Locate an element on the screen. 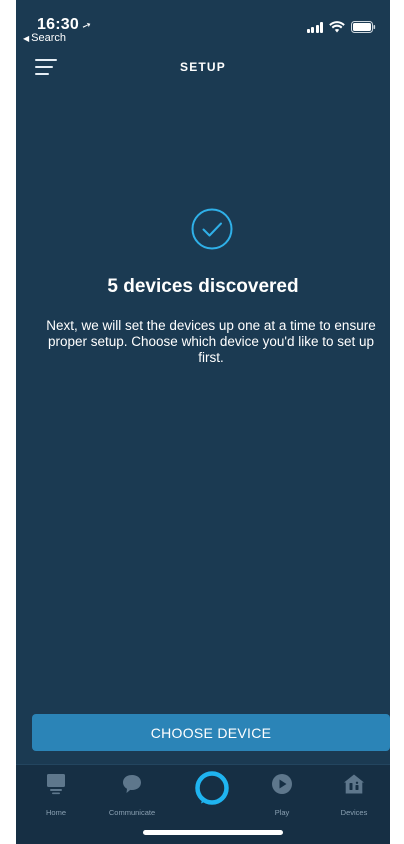 This screenshot has height=844, width=404. top-navigation-bar: SETUP is located at coordinates (203, 68).